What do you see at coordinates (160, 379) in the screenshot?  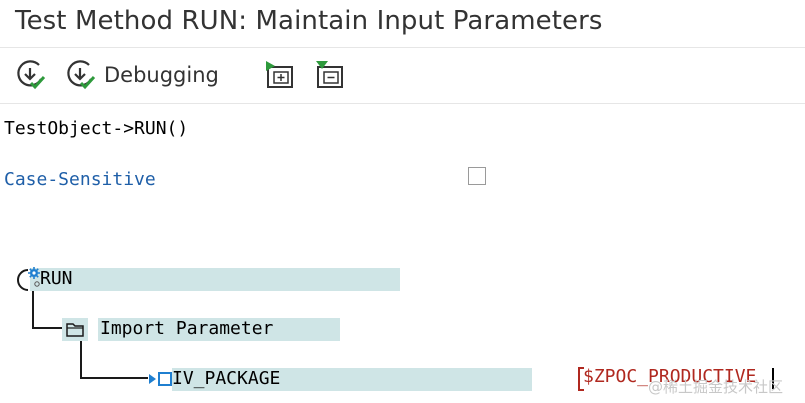 I see `parameter-import-icon` at bounding box center [160, 379].